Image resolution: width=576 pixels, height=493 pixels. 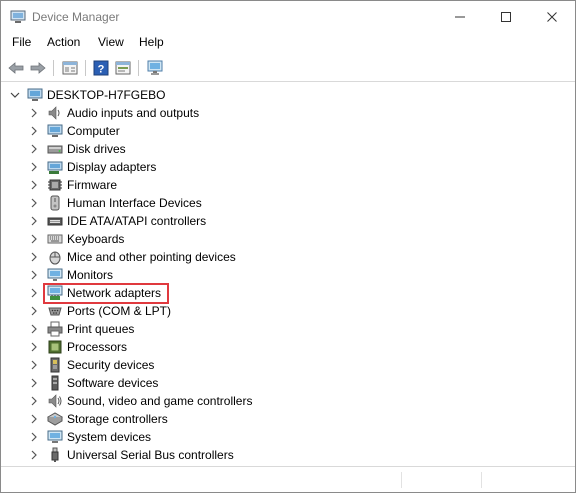 I want to click on update-driver-button, so click(x=123, y=68).